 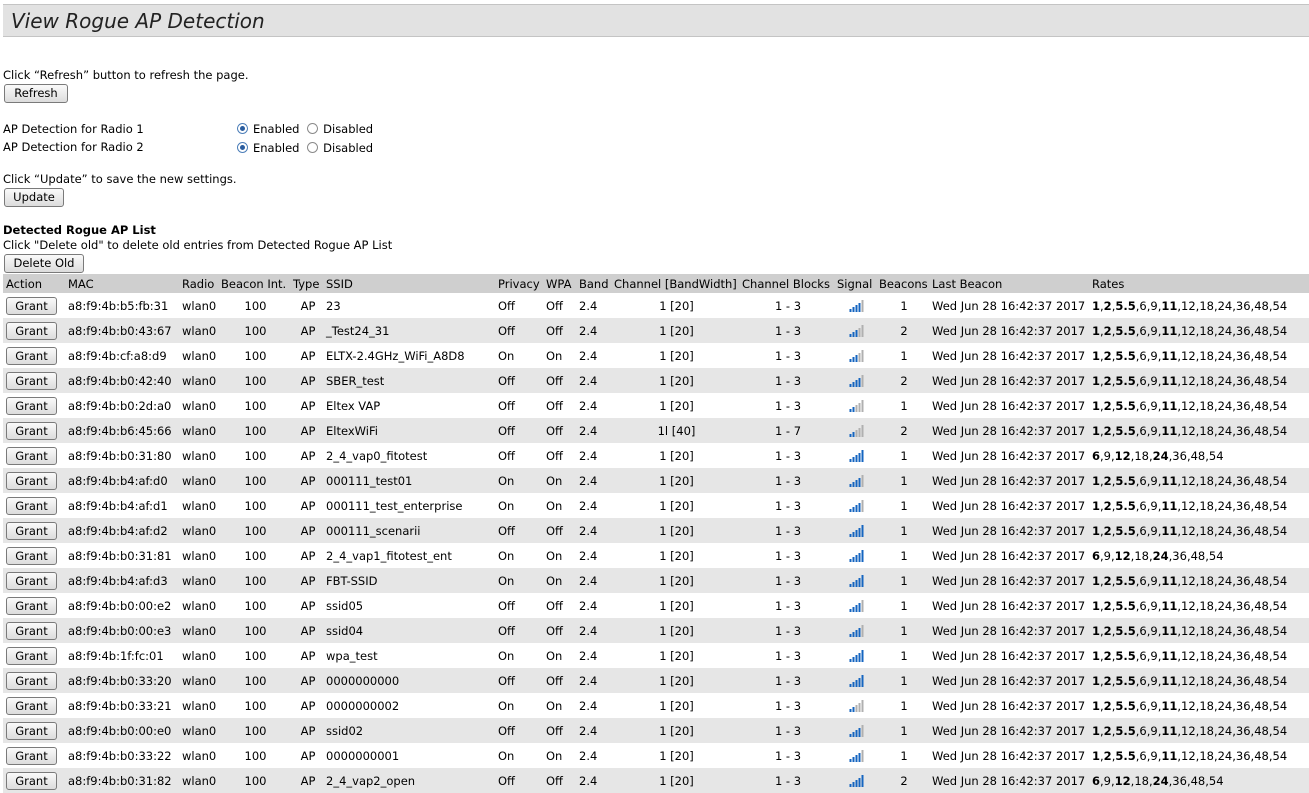 I want to click on radio2-label: AP Detection for Radio 2, so click(x=73, y=147).